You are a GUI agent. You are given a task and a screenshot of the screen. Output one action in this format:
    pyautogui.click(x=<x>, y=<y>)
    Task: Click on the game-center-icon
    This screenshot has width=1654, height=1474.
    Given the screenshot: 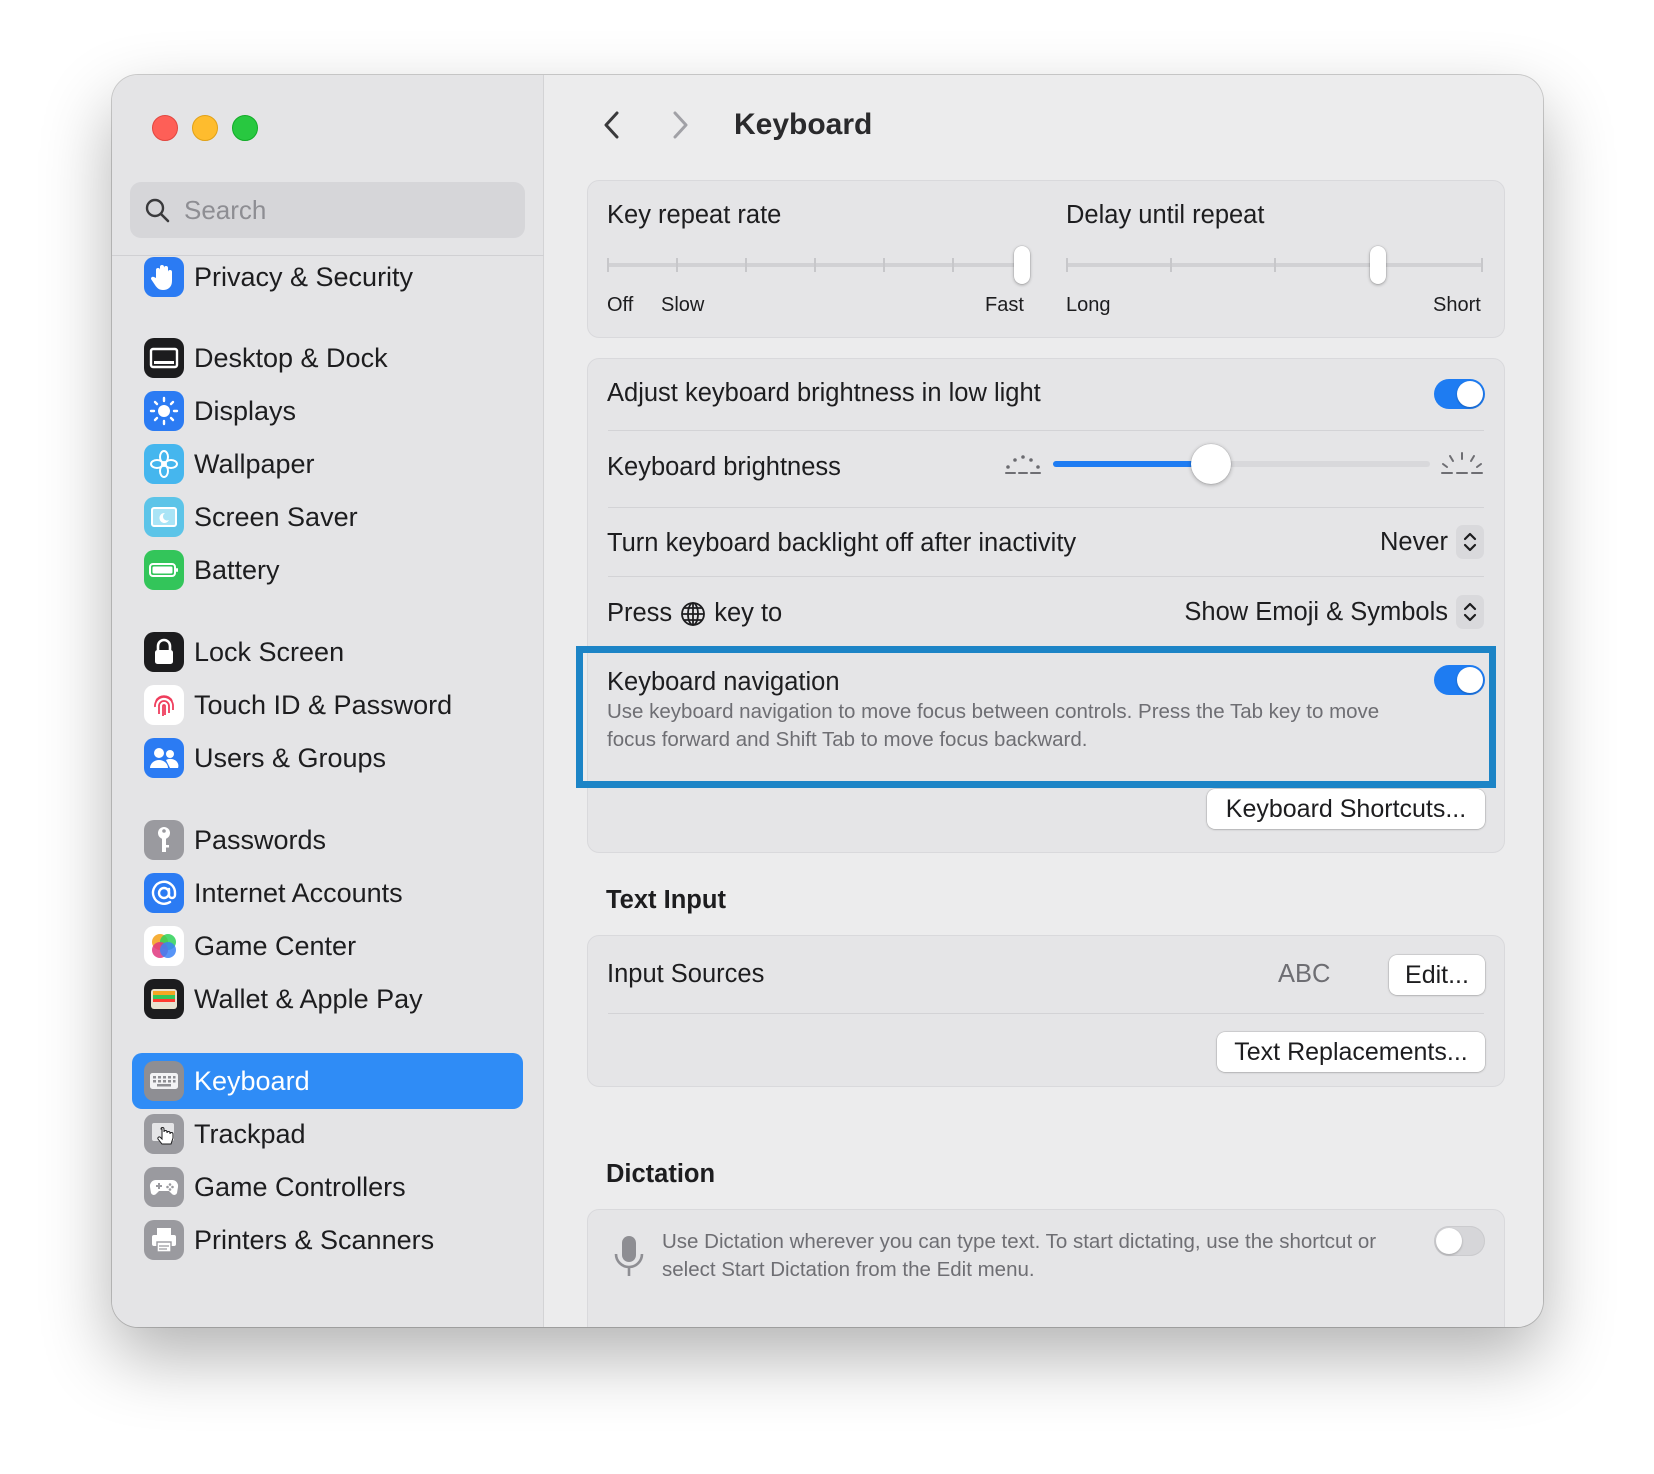 What is the action you would take?
    pyautogui.click(x=164, y=946)
    